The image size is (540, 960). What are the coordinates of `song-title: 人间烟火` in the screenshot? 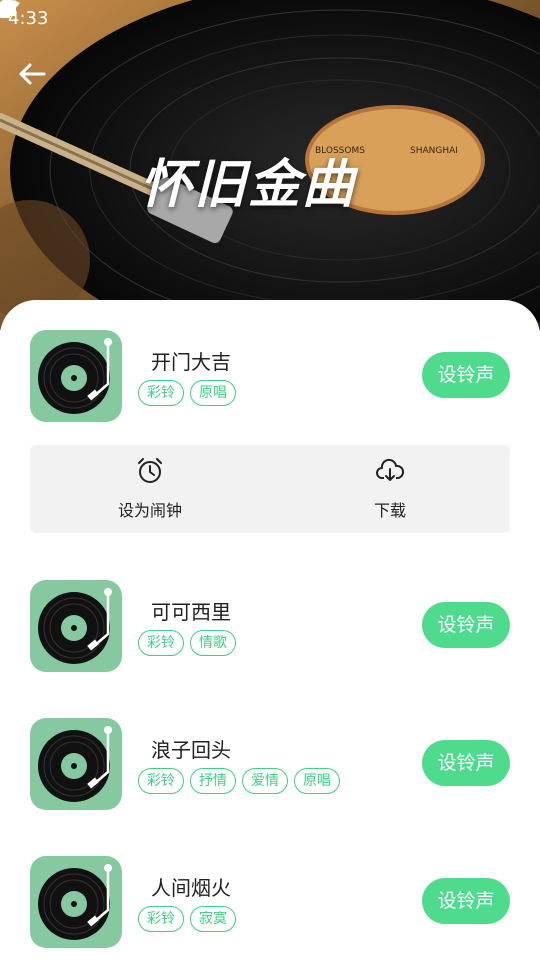 It's located at (191, 888).